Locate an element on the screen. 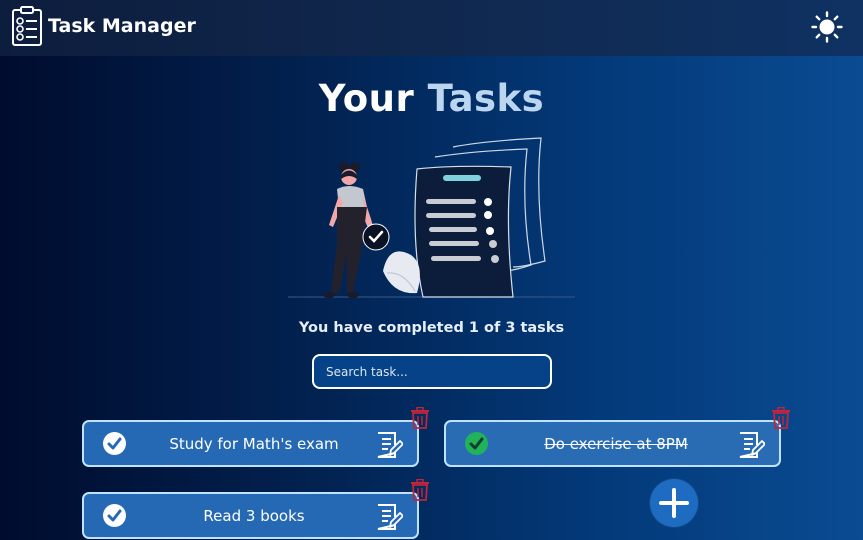 The width and height of the screenshot is (863, 540). task-card: Study for Math's exam is located at coordinates (250, 443).